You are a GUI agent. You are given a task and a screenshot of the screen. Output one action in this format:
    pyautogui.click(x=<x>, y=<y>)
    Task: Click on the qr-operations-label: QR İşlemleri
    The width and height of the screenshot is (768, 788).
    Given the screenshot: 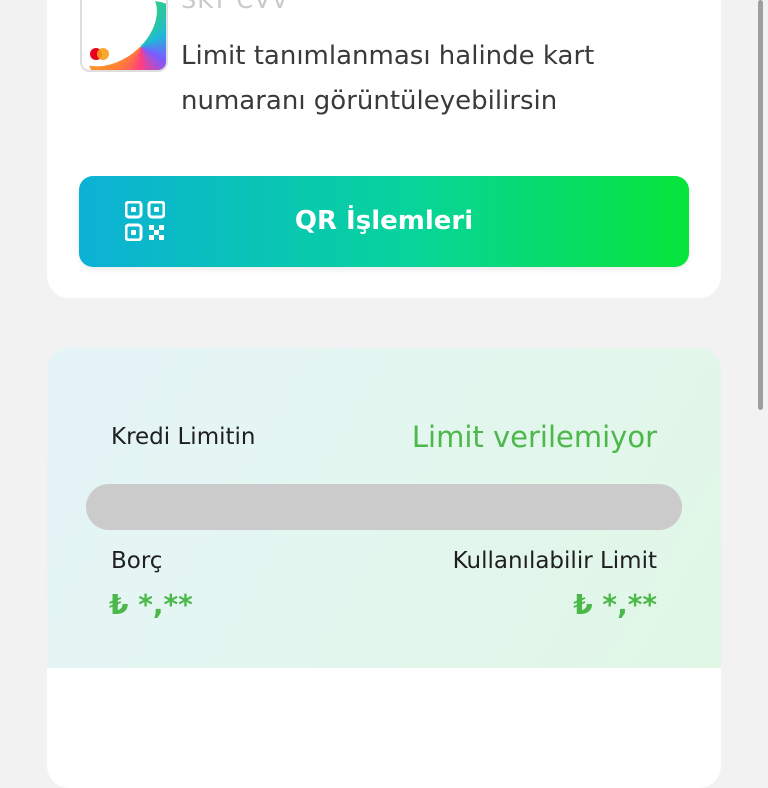 What is the action you would take?
    pyautogui.click(x=384, y=221)
    